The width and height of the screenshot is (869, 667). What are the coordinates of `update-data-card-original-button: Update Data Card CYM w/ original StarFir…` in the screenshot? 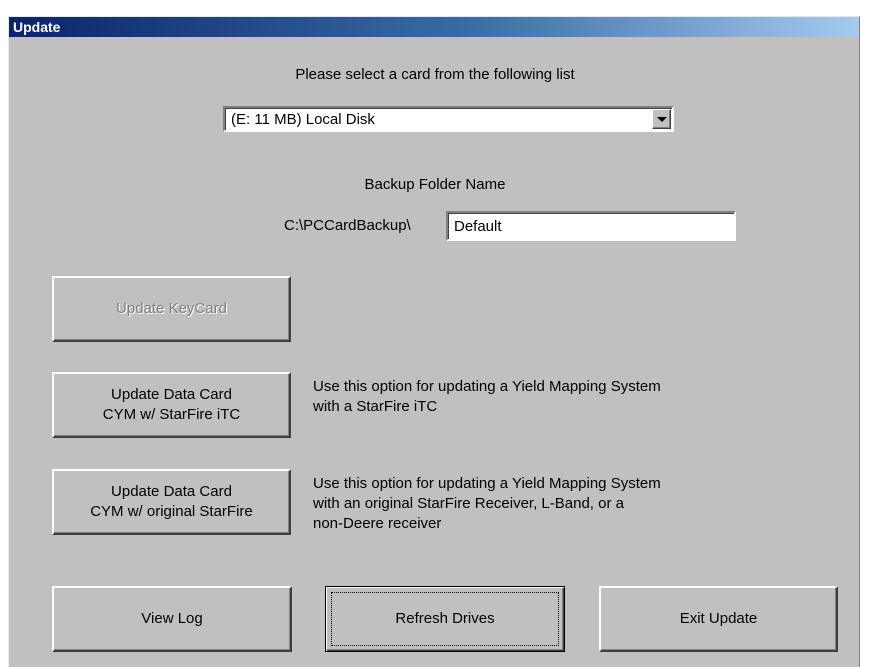 It's located at (171, 502).